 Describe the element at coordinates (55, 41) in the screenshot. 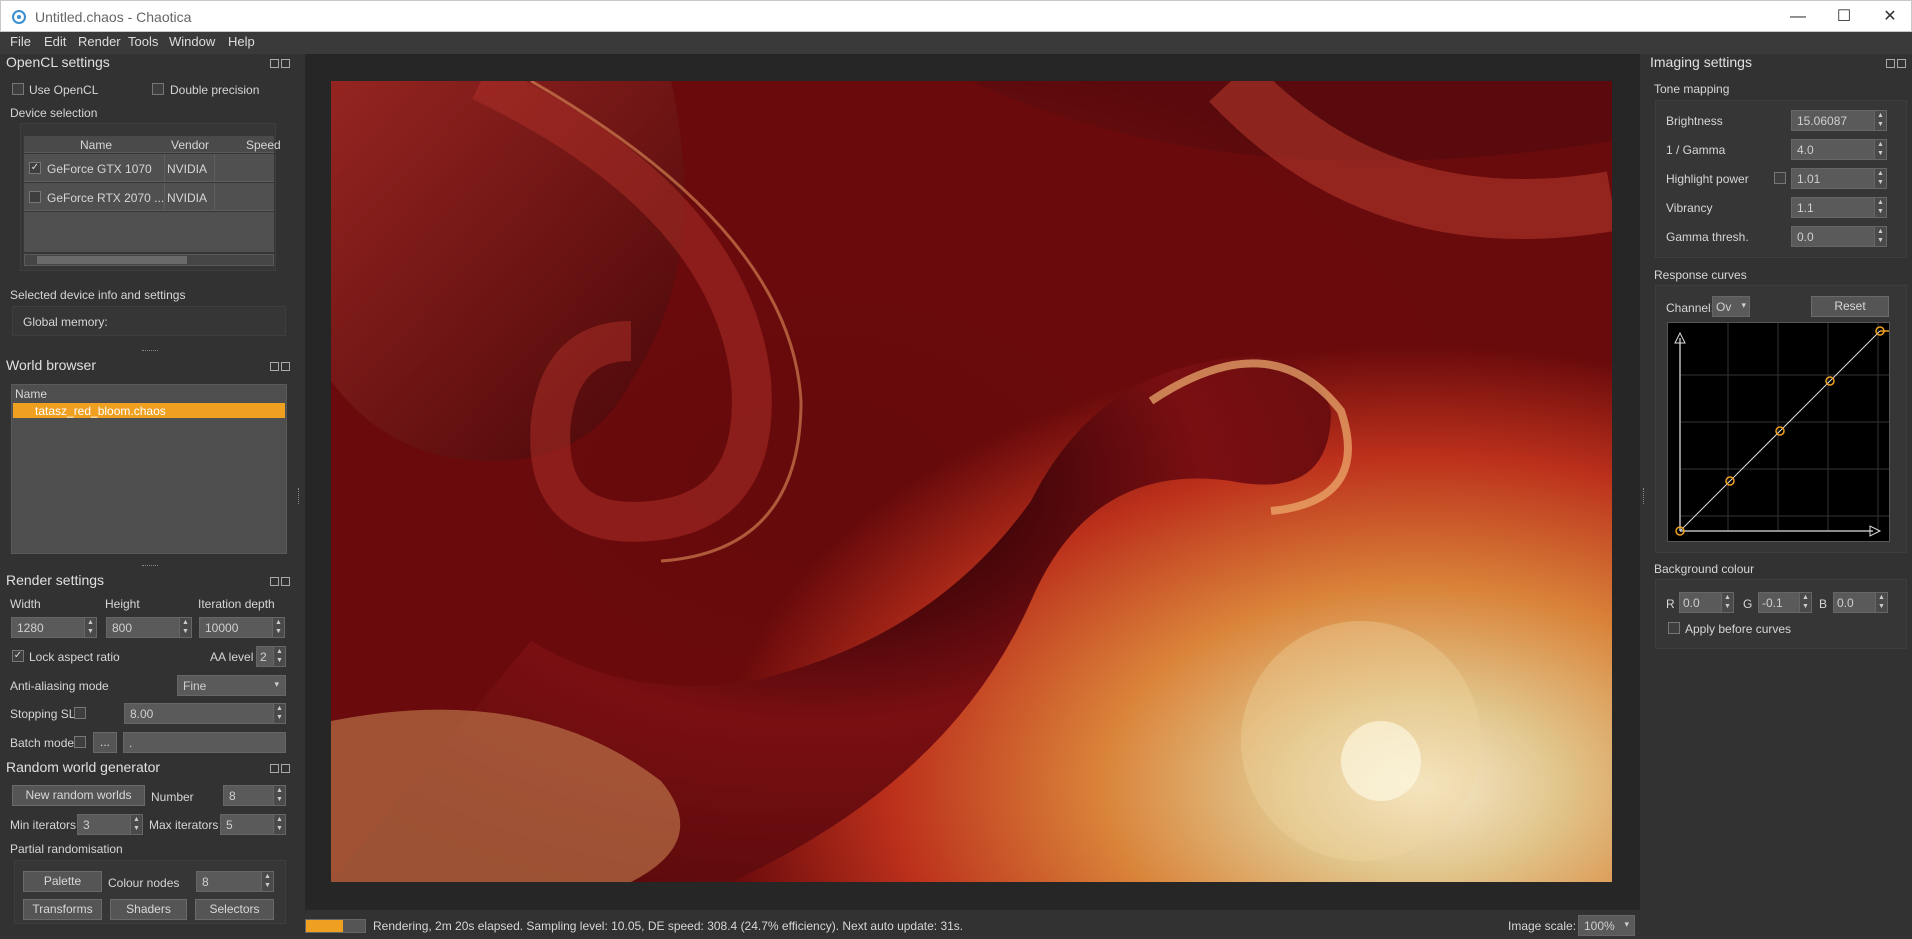

I see `menu-edit: Edit` at that location.